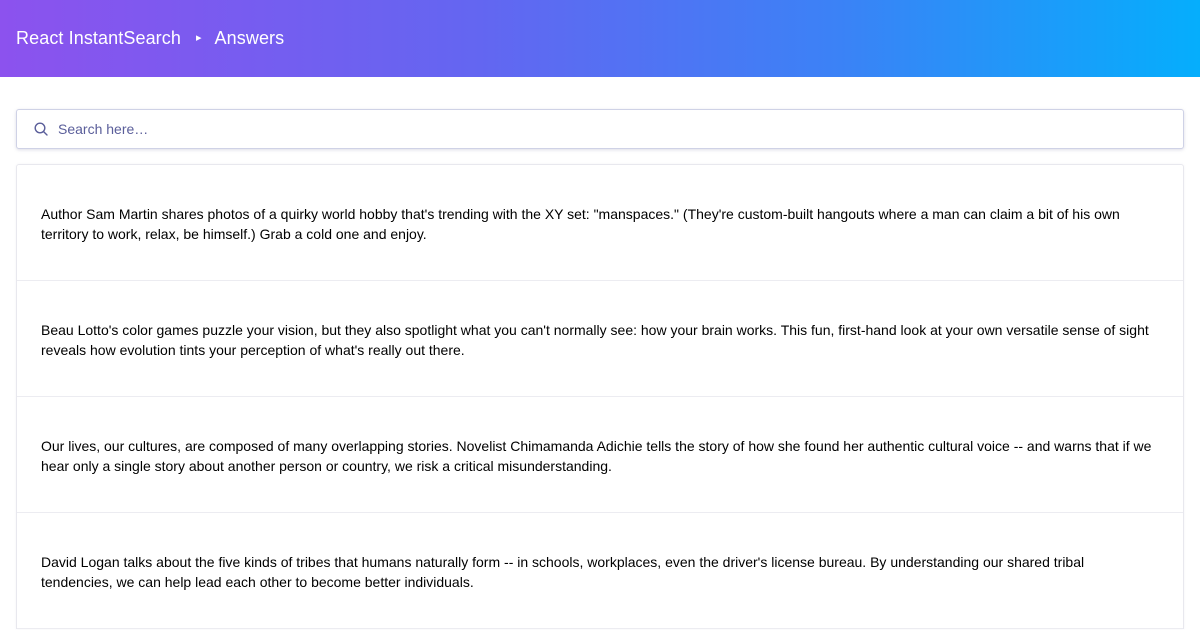 The height and width of the screenshot is (630, 1200). What do you see at coordinates (249, 38) in the screenshot?
I see `breadcrumb-current: Answers` at bounding box center [249, 38].